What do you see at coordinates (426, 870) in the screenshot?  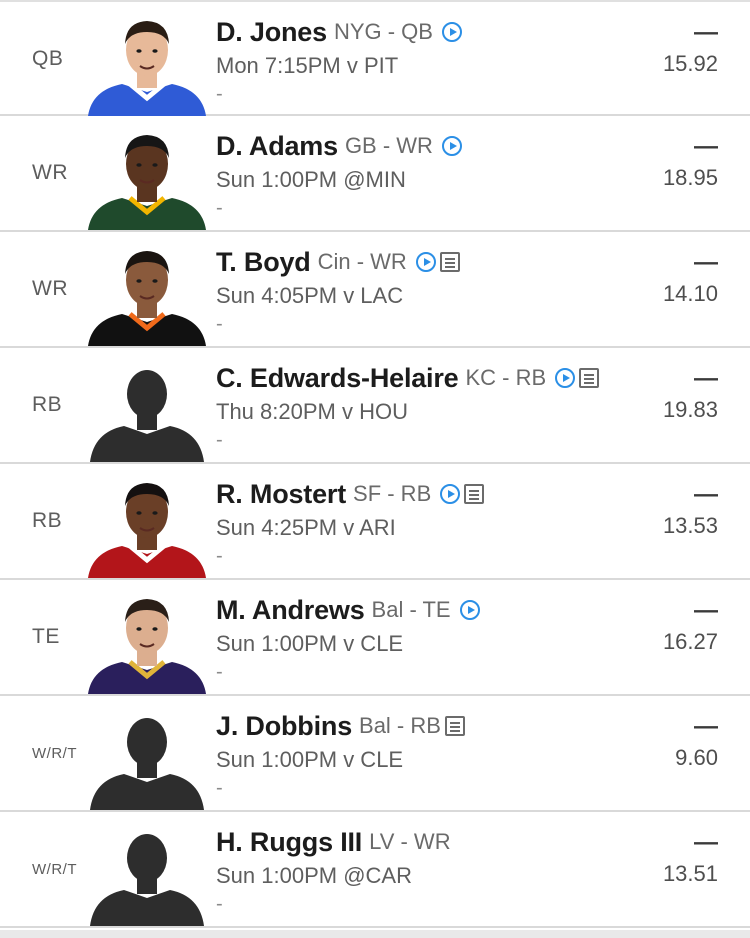 I see `player-info: H. Ruggs III LV - WR Sun 1:00PM @CAR -` at bounding box center [426, 870].